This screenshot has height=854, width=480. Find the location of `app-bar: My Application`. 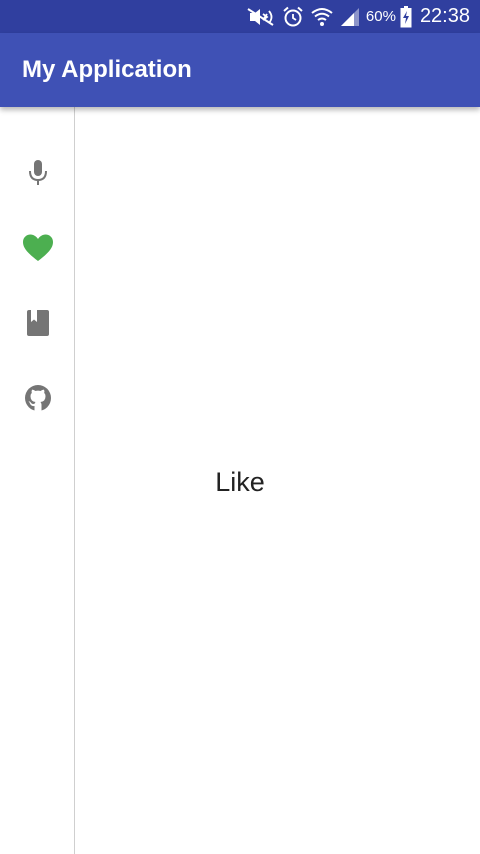

app-bar: My Application is located at coordinates (240, 70).